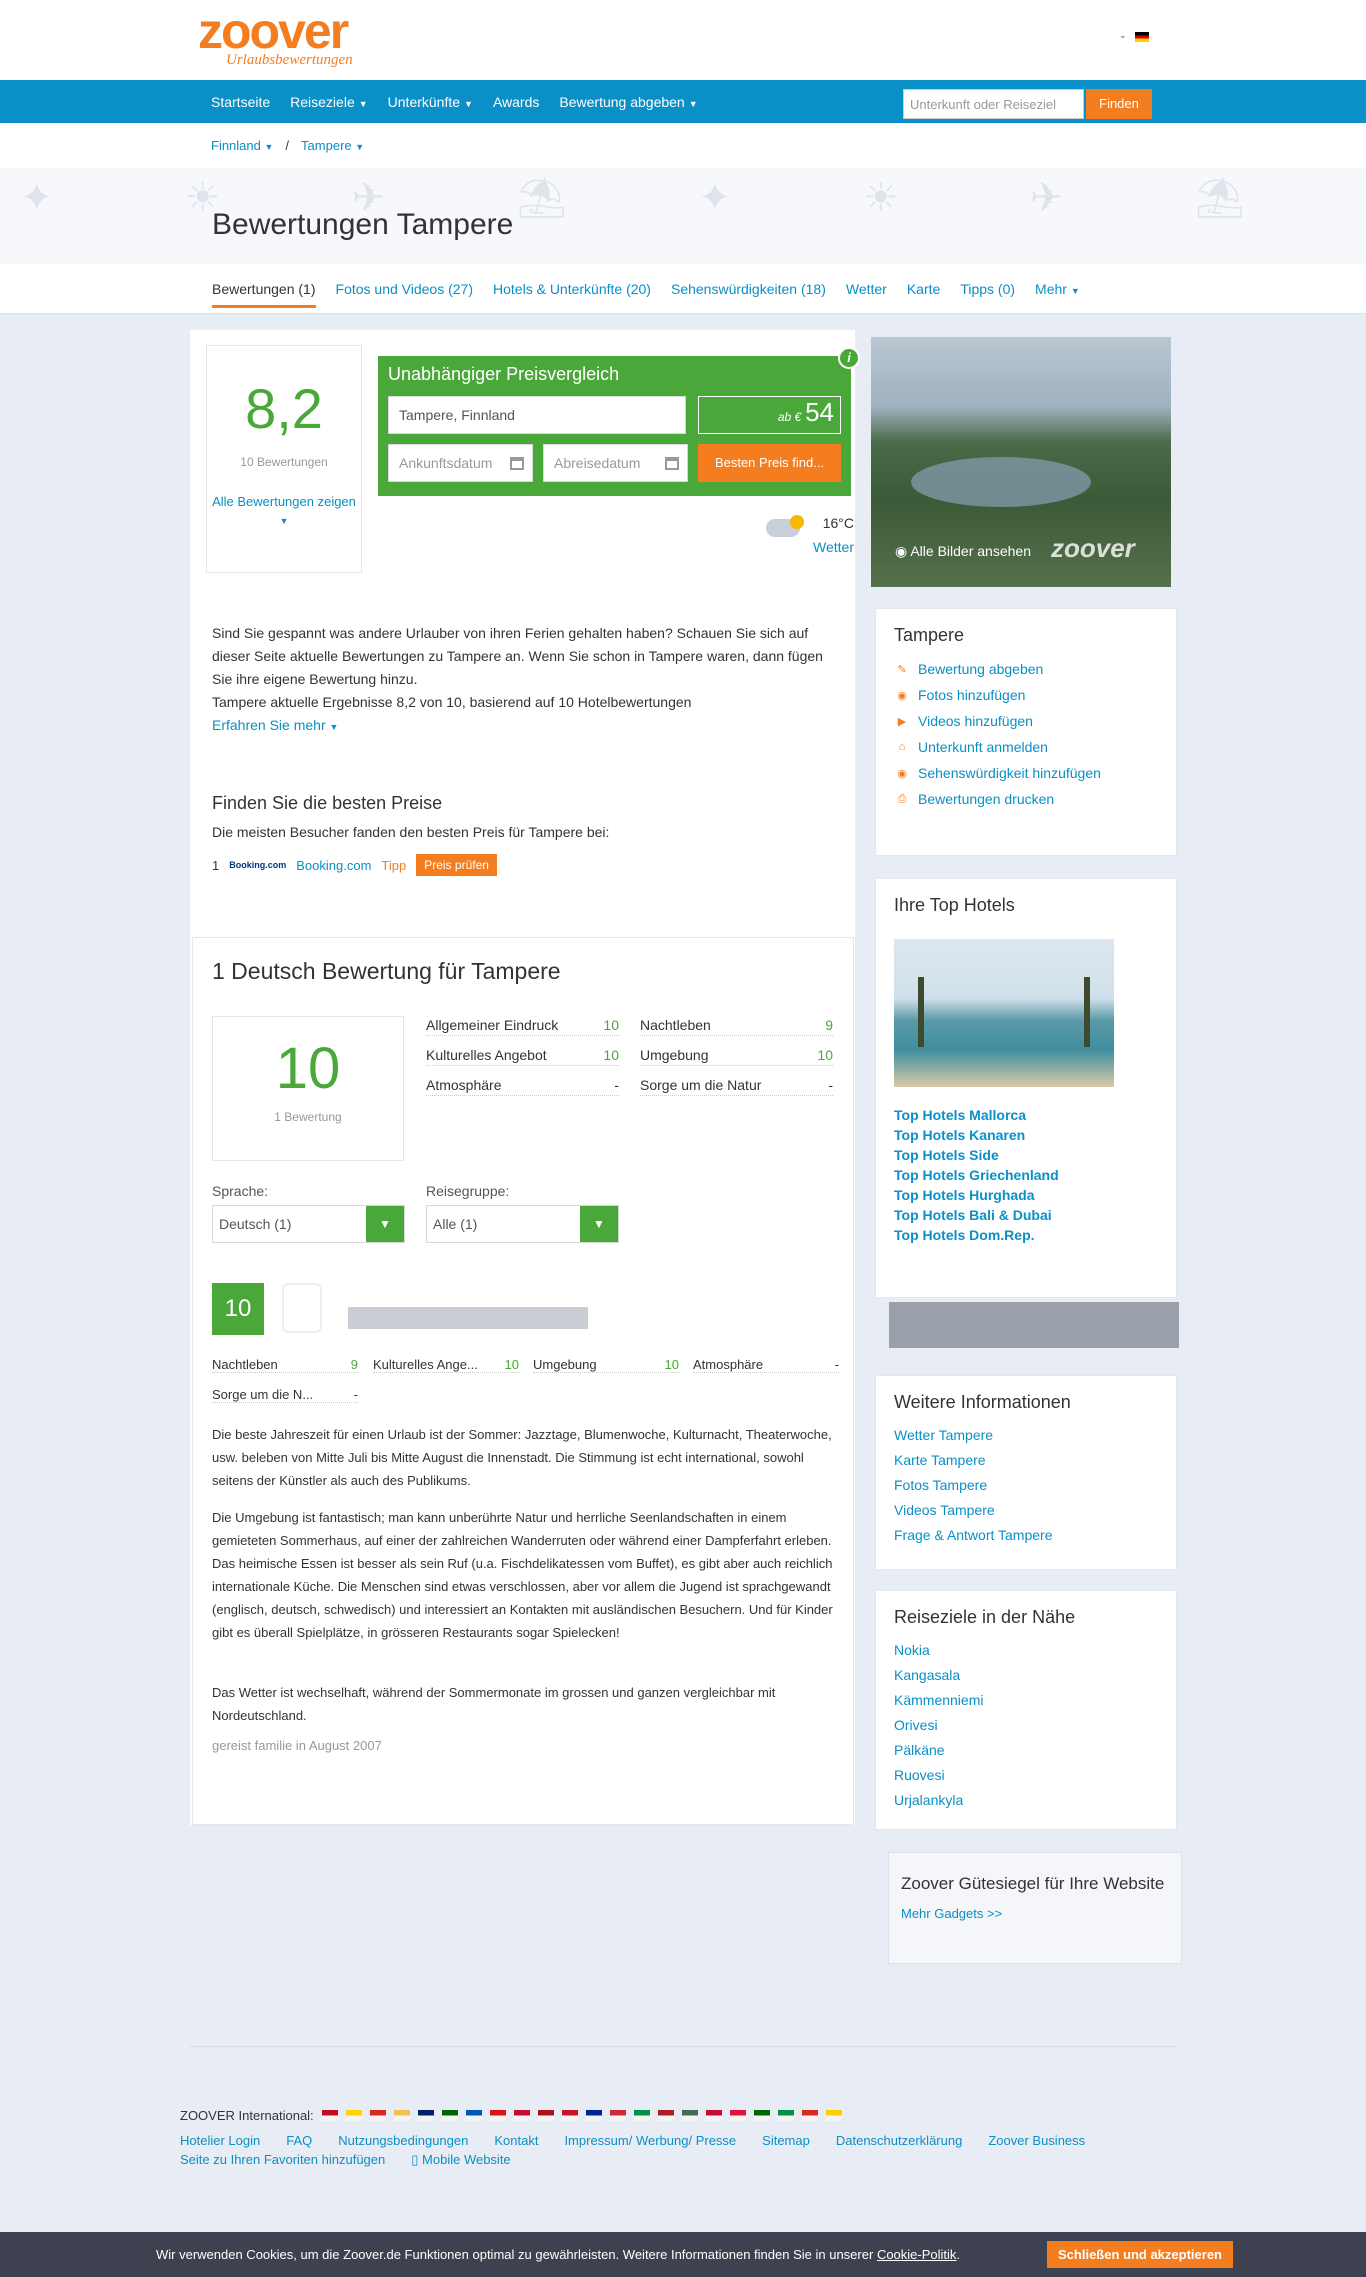  What do you see at coordinates (1035, 799) in the screenshot?
I see `action-drucken: ⎙ Bewertungen drucken` at bounding box center [1035, 799].